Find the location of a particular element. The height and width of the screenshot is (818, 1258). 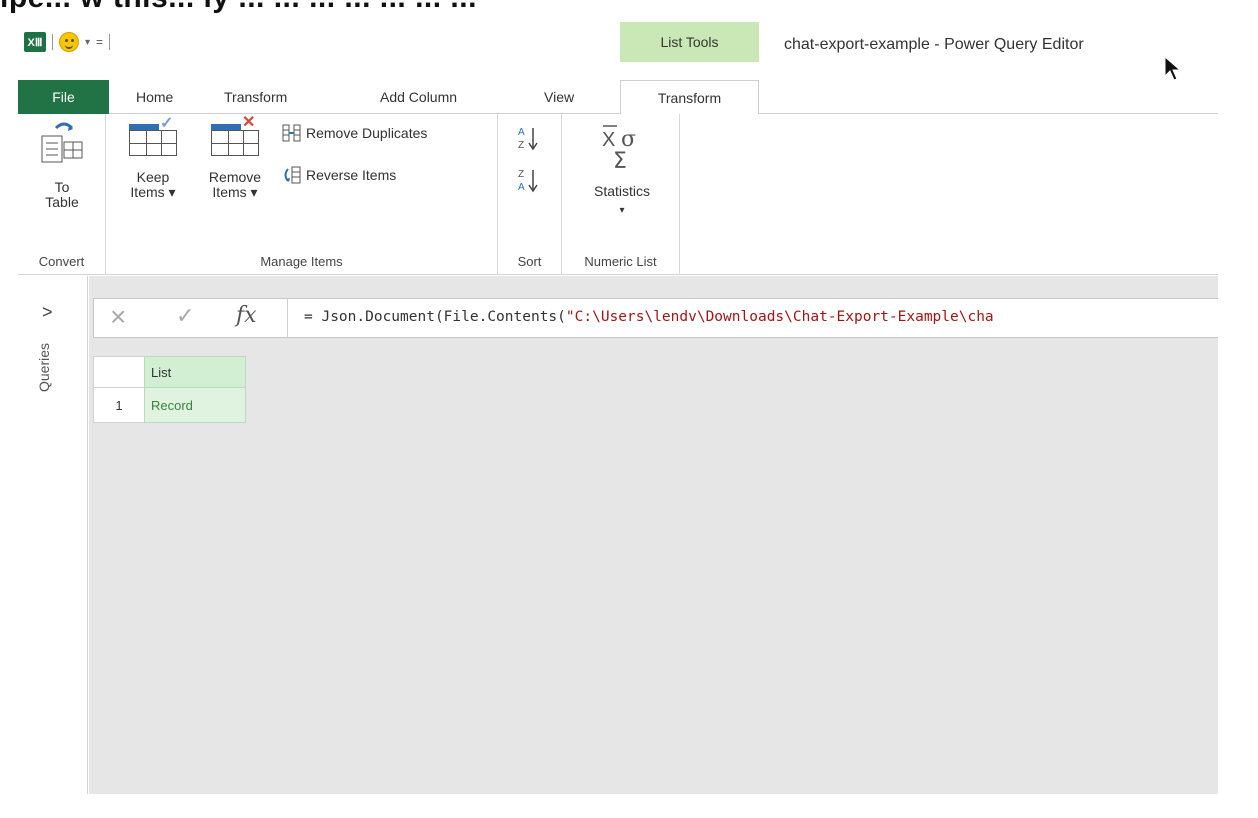

sort-descending-button: Z A is located at coordinates (529, 180).